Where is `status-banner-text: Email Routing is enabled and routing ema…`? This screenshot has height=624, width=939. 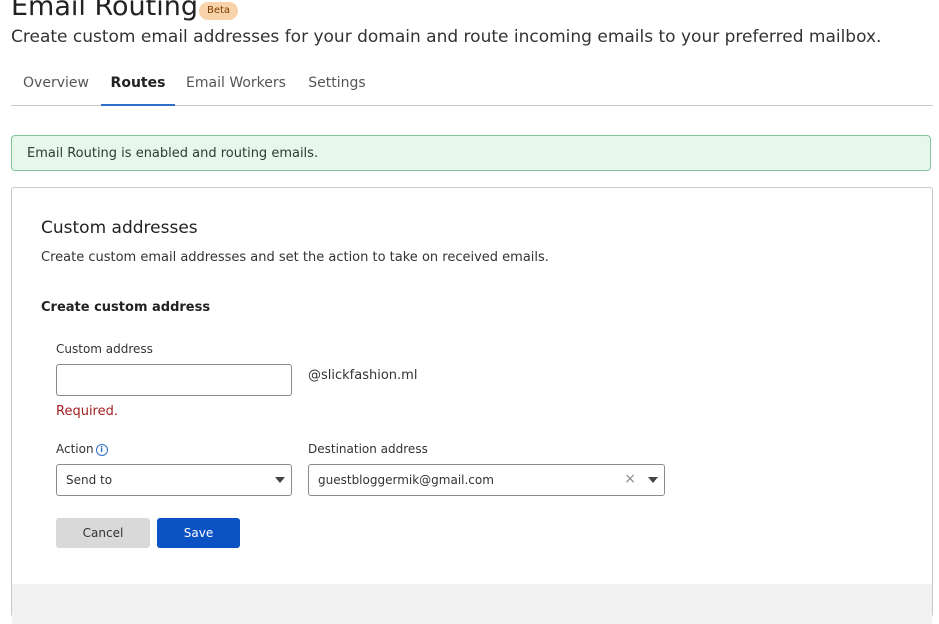
status-banner-text: Email Routing is enabled and routing ema… is located at coordinates (173, 153).